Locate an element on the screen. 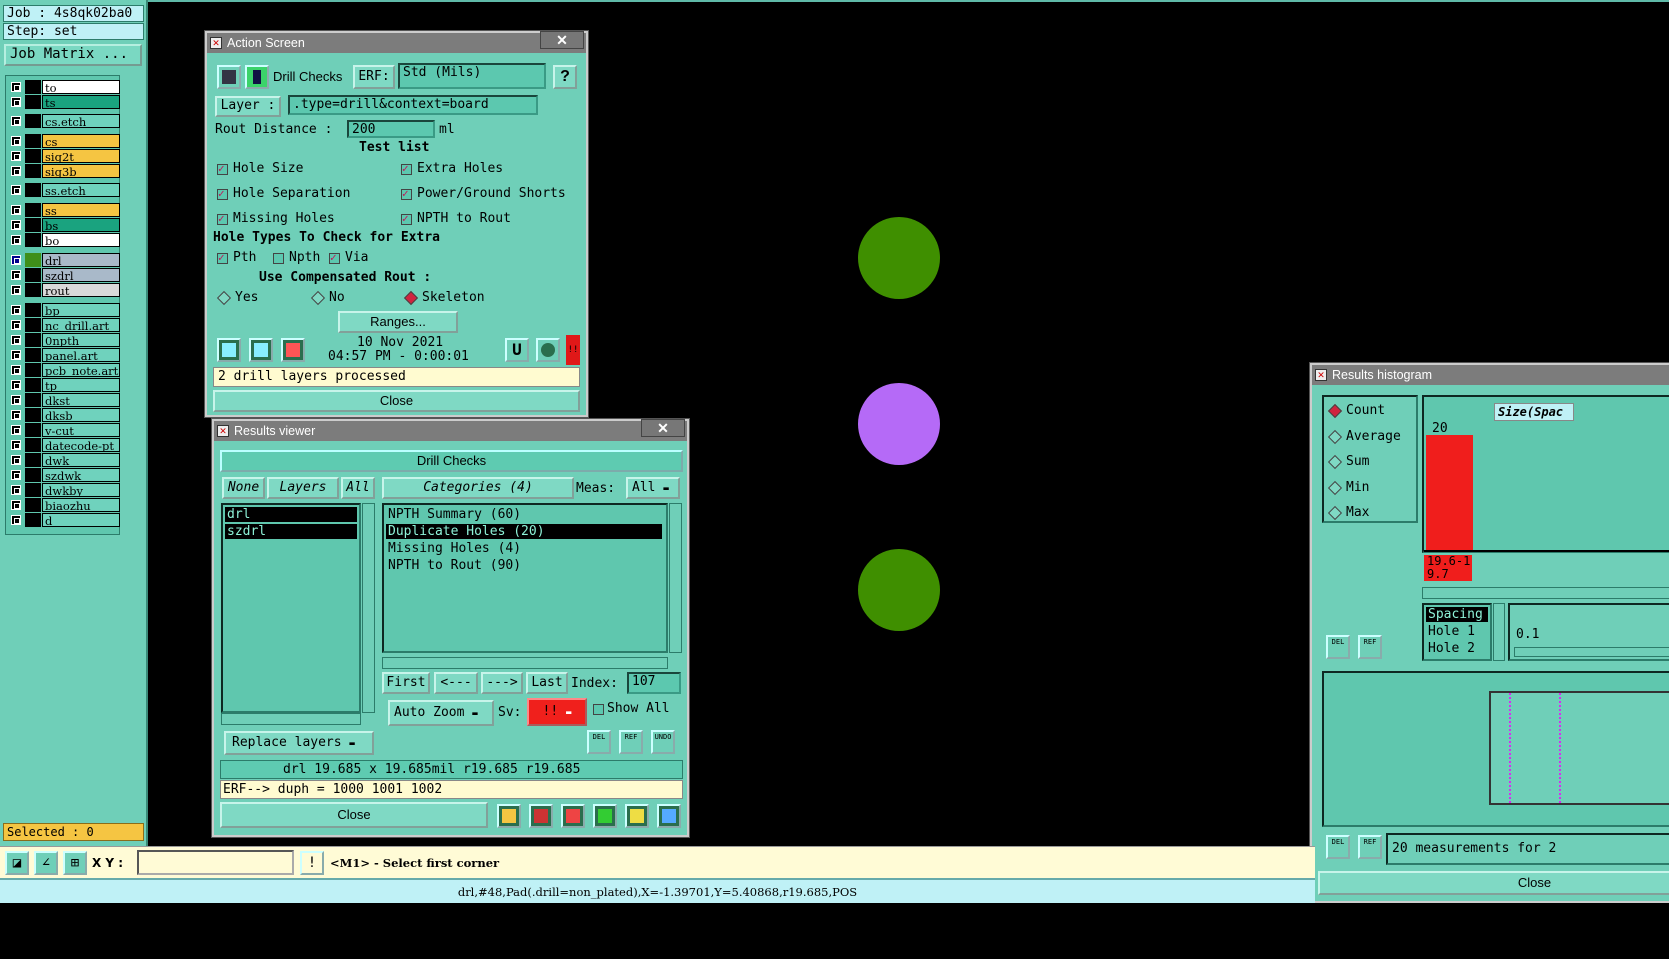 The height and width of the screenshot is (959, 1669). layer-row-ss: ss is located at coordinates (64, 210).